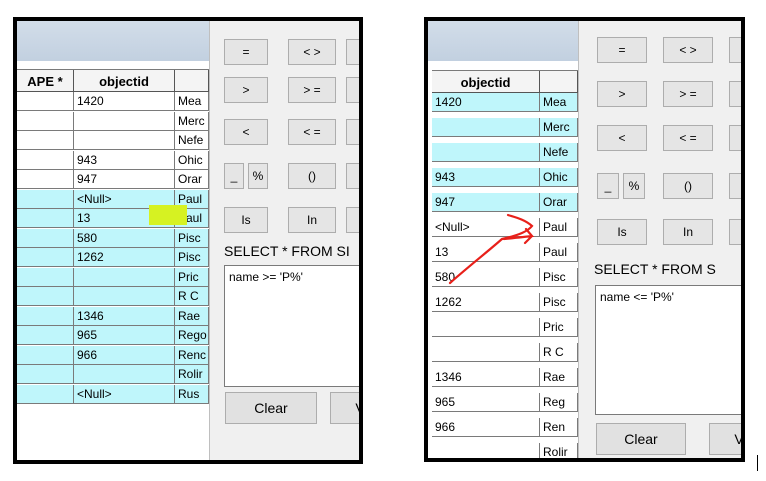 This screenshot has height=481, width=766. I want to click on table-row: 966 Ren, so click(505, 427).